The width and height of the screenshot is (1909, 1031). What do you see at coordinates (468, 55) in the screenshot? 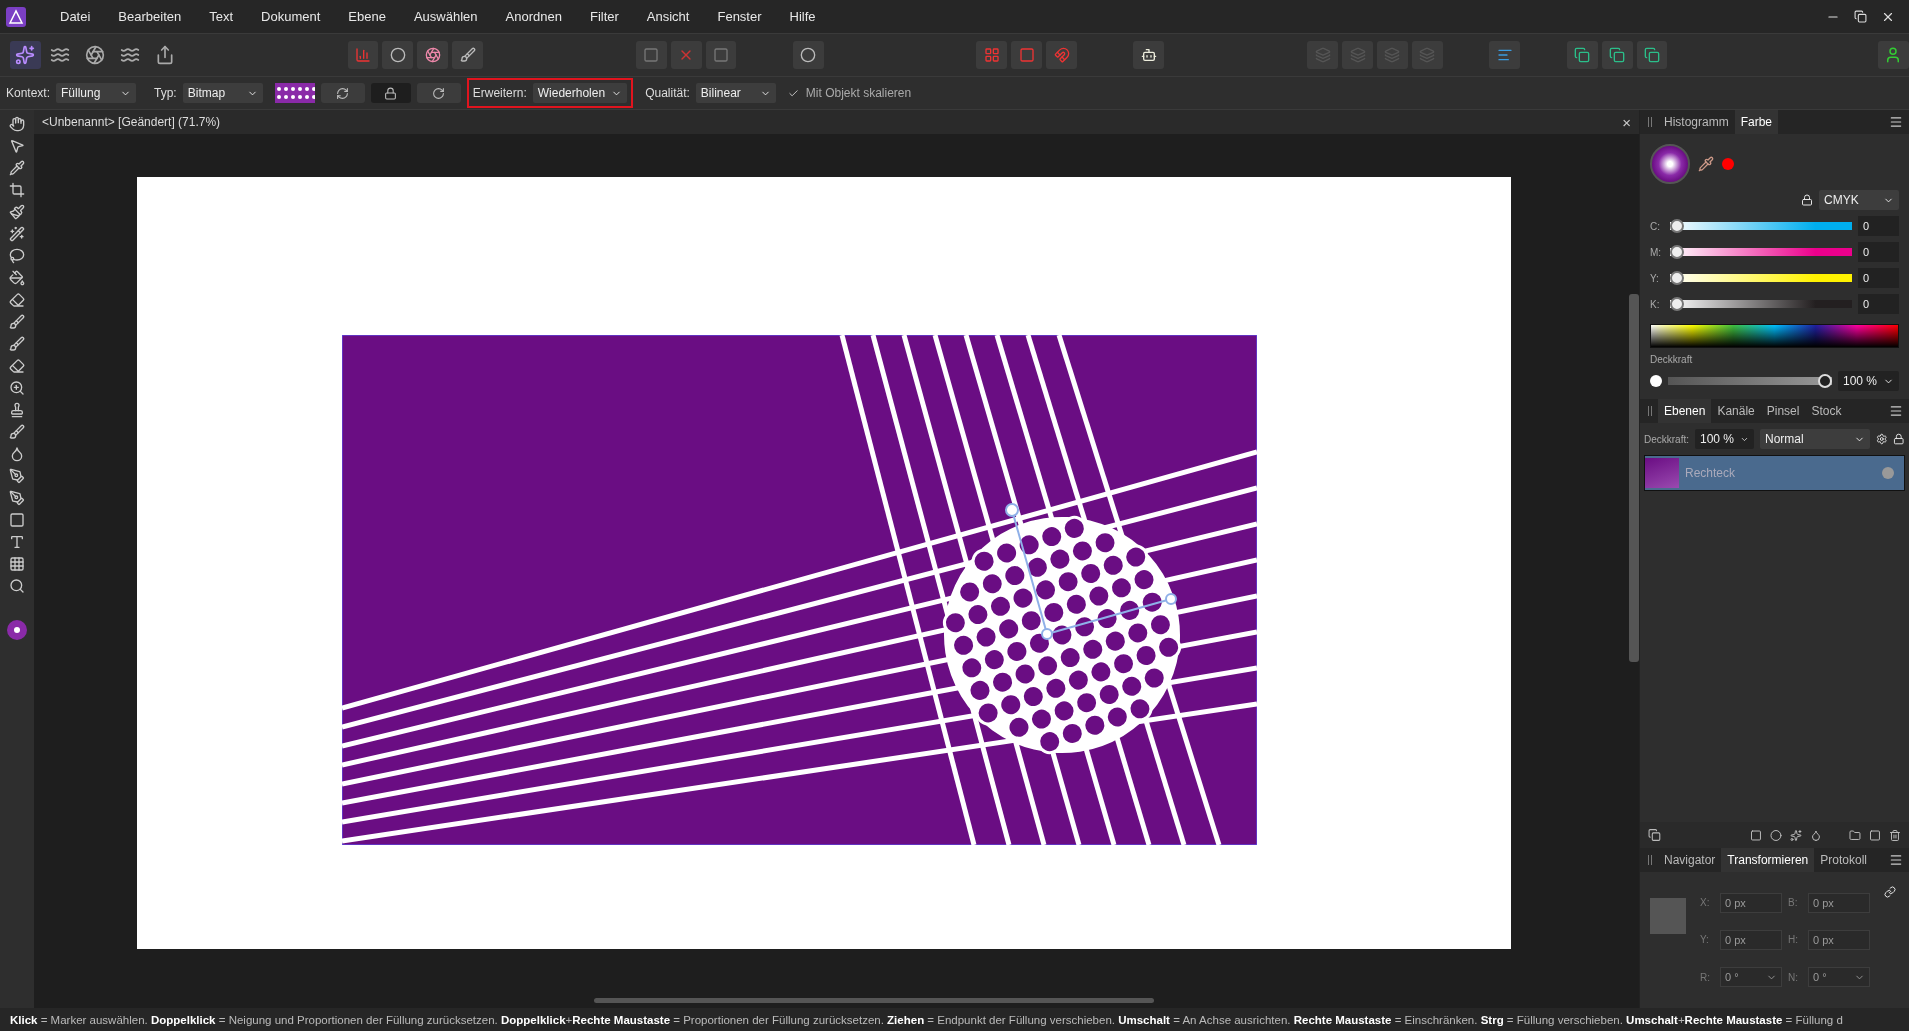
I see `brush-button` at bounding box center [468, 55].